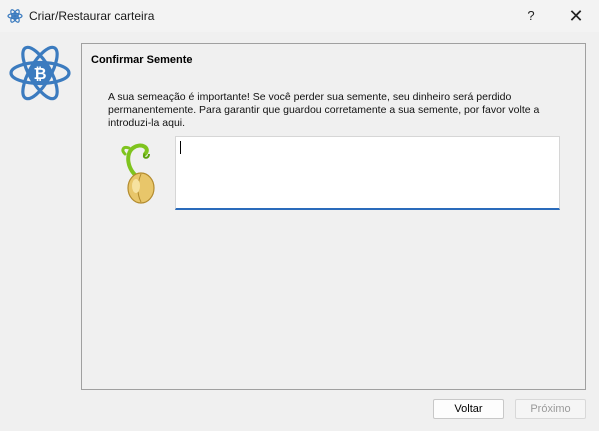 Image resolution: width=599 pixels, height=431 pixels. Describe the element at coordinates (15, 16) in the screenshot. I see `electrum-atom-icon` at that location.